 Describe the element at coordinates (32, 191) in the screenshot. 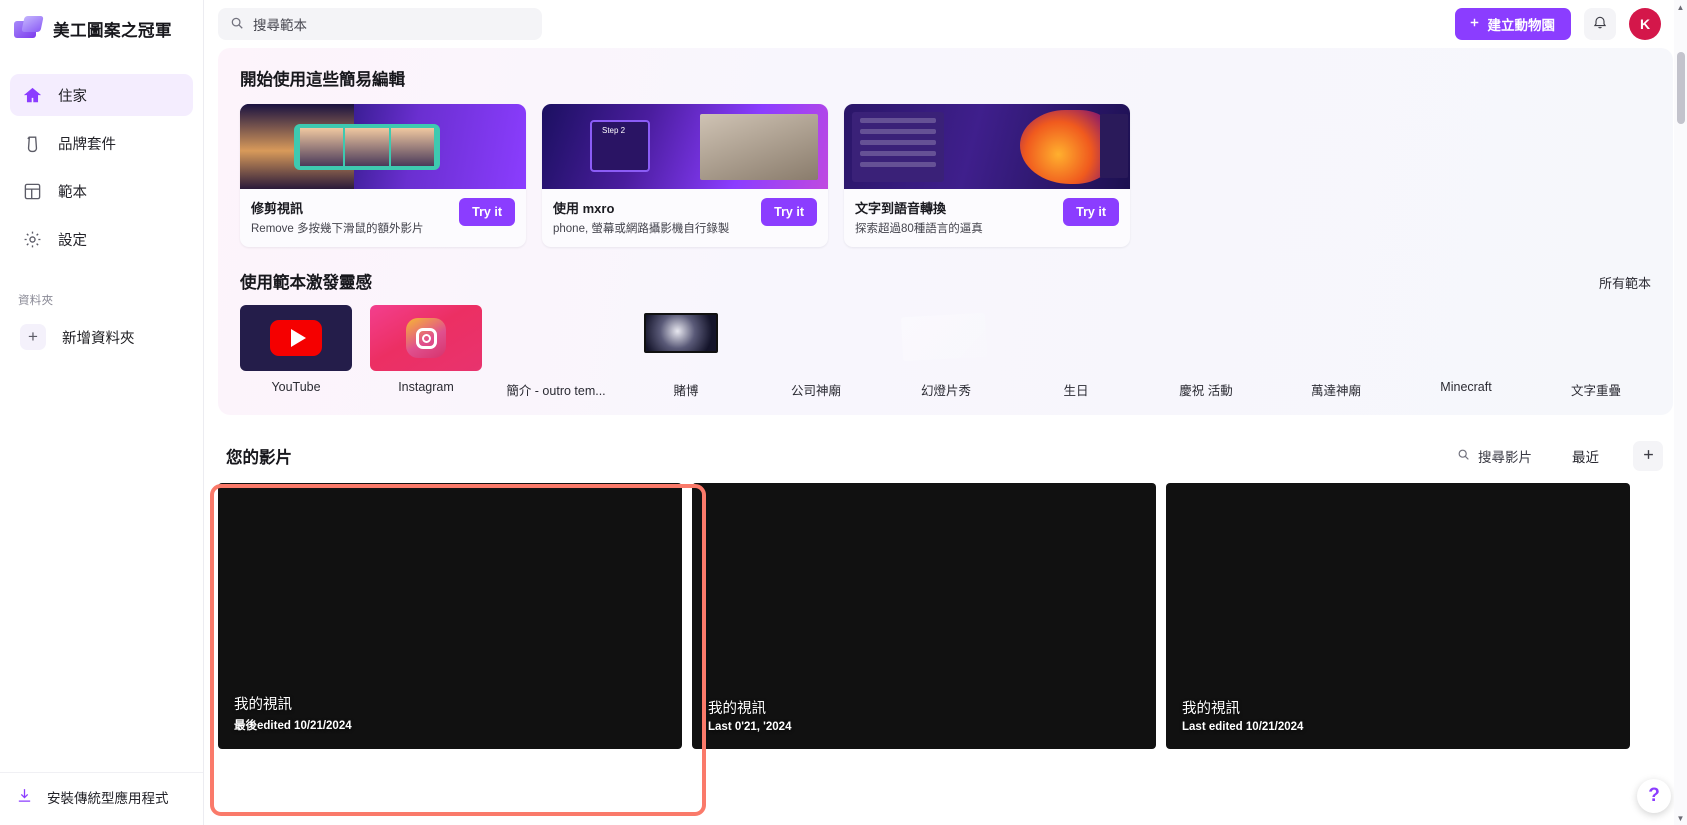

I see `templates-grid-icon` at that location.